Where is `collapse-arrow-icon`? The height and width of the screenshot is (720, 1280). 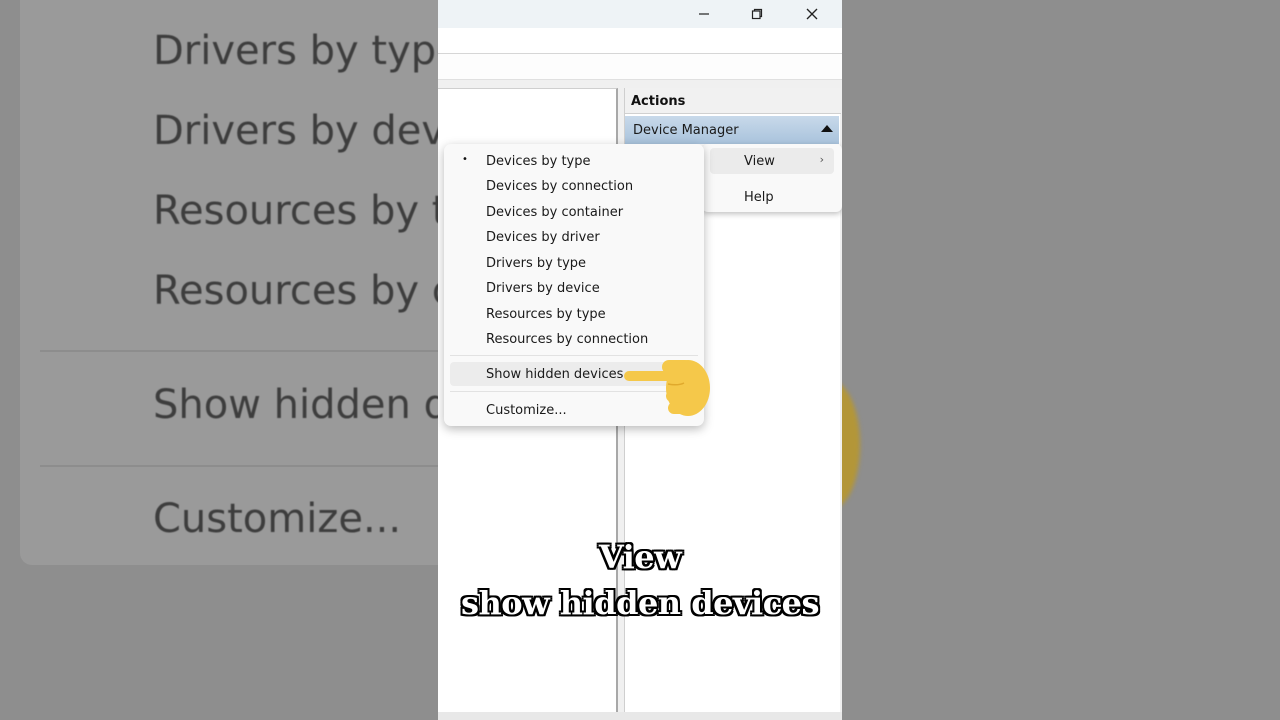 collapse-arrow-icon is located at coordinates (827, 128).